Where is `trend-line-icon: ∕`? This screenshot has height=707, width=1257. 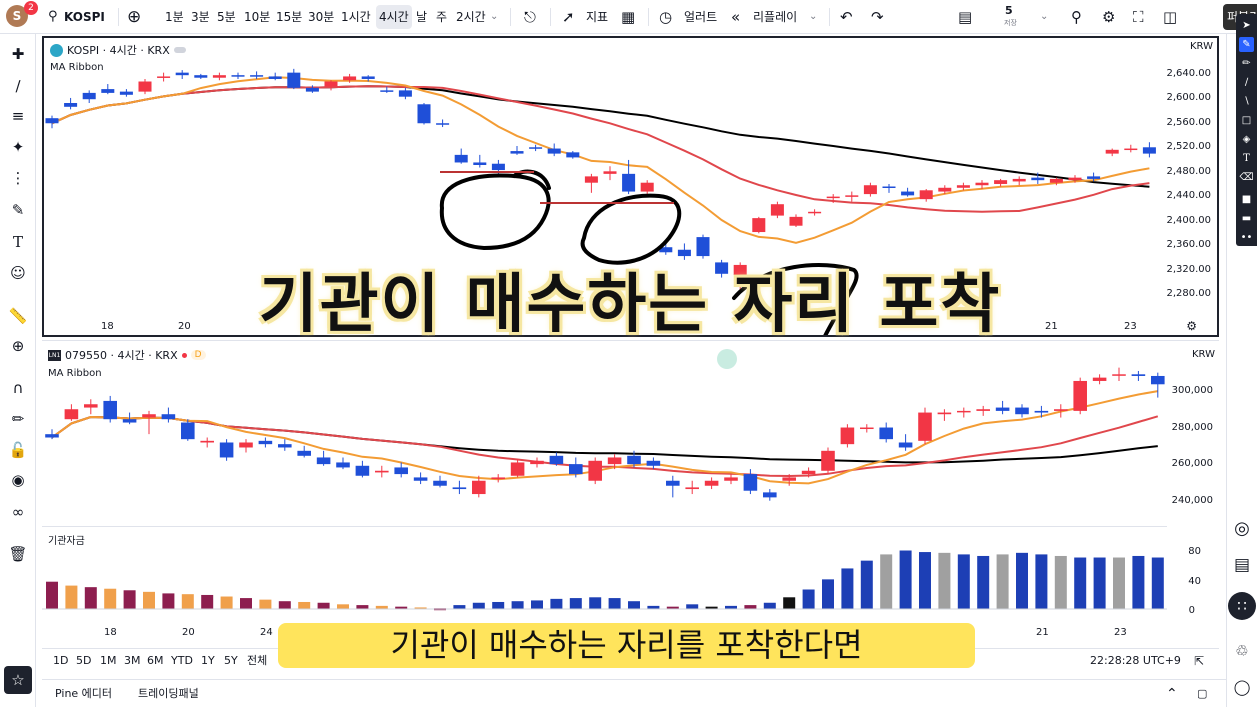
trend-line-icon: ∕ is located at coordinates (18, 86).